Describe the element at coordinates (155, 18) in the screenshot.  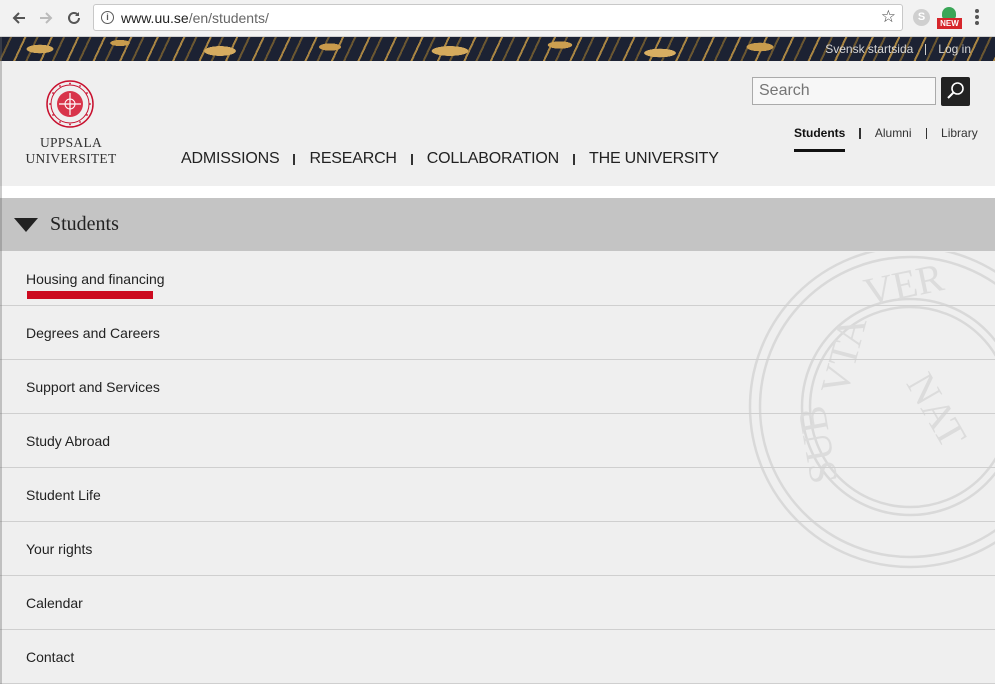
I see `url-host: www.uu.se` at that location.